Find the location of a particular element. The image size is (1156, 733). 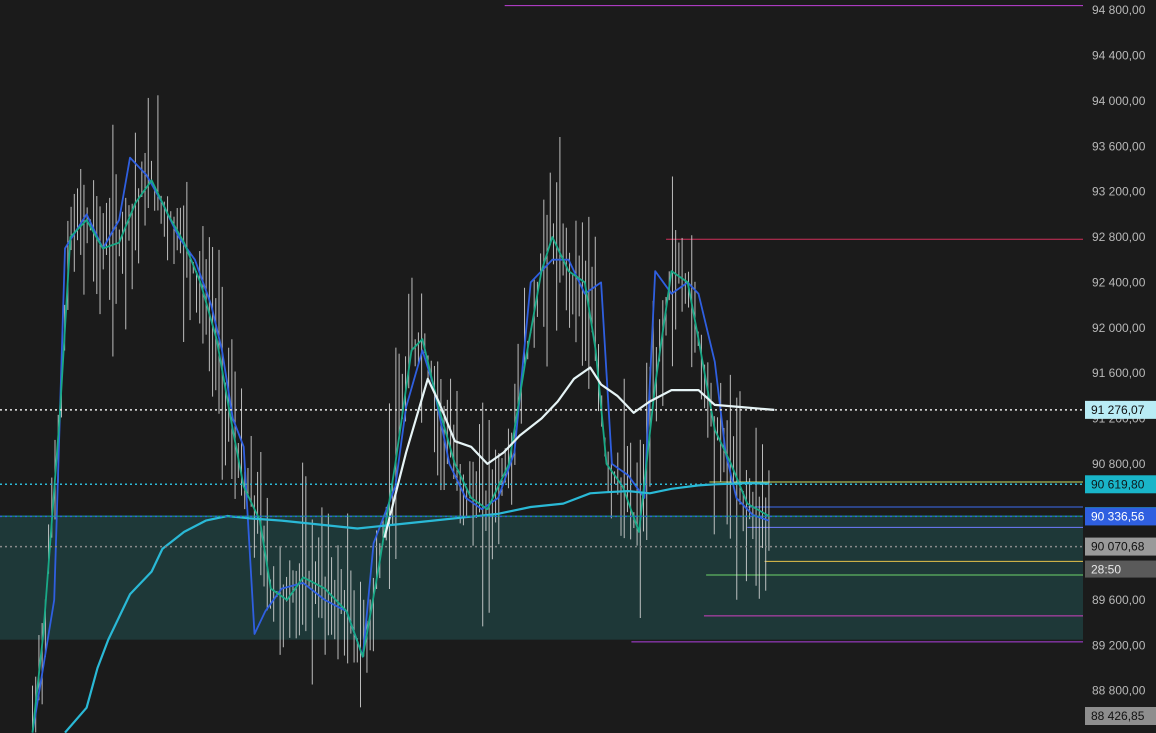

y-tick-label: 88 800,00 is located at coordinates (1119, 691).